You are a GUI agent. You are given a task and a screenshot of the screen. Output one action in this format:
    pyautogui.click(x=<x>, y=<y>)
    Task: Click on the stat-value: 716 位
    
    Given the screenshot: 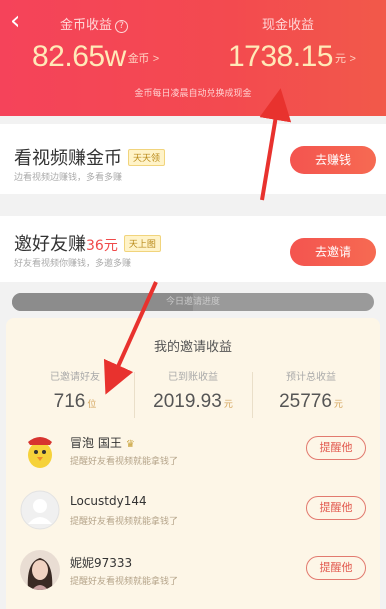 What is the action you would take?
    pyautogui.click(x=75, y=402)
    